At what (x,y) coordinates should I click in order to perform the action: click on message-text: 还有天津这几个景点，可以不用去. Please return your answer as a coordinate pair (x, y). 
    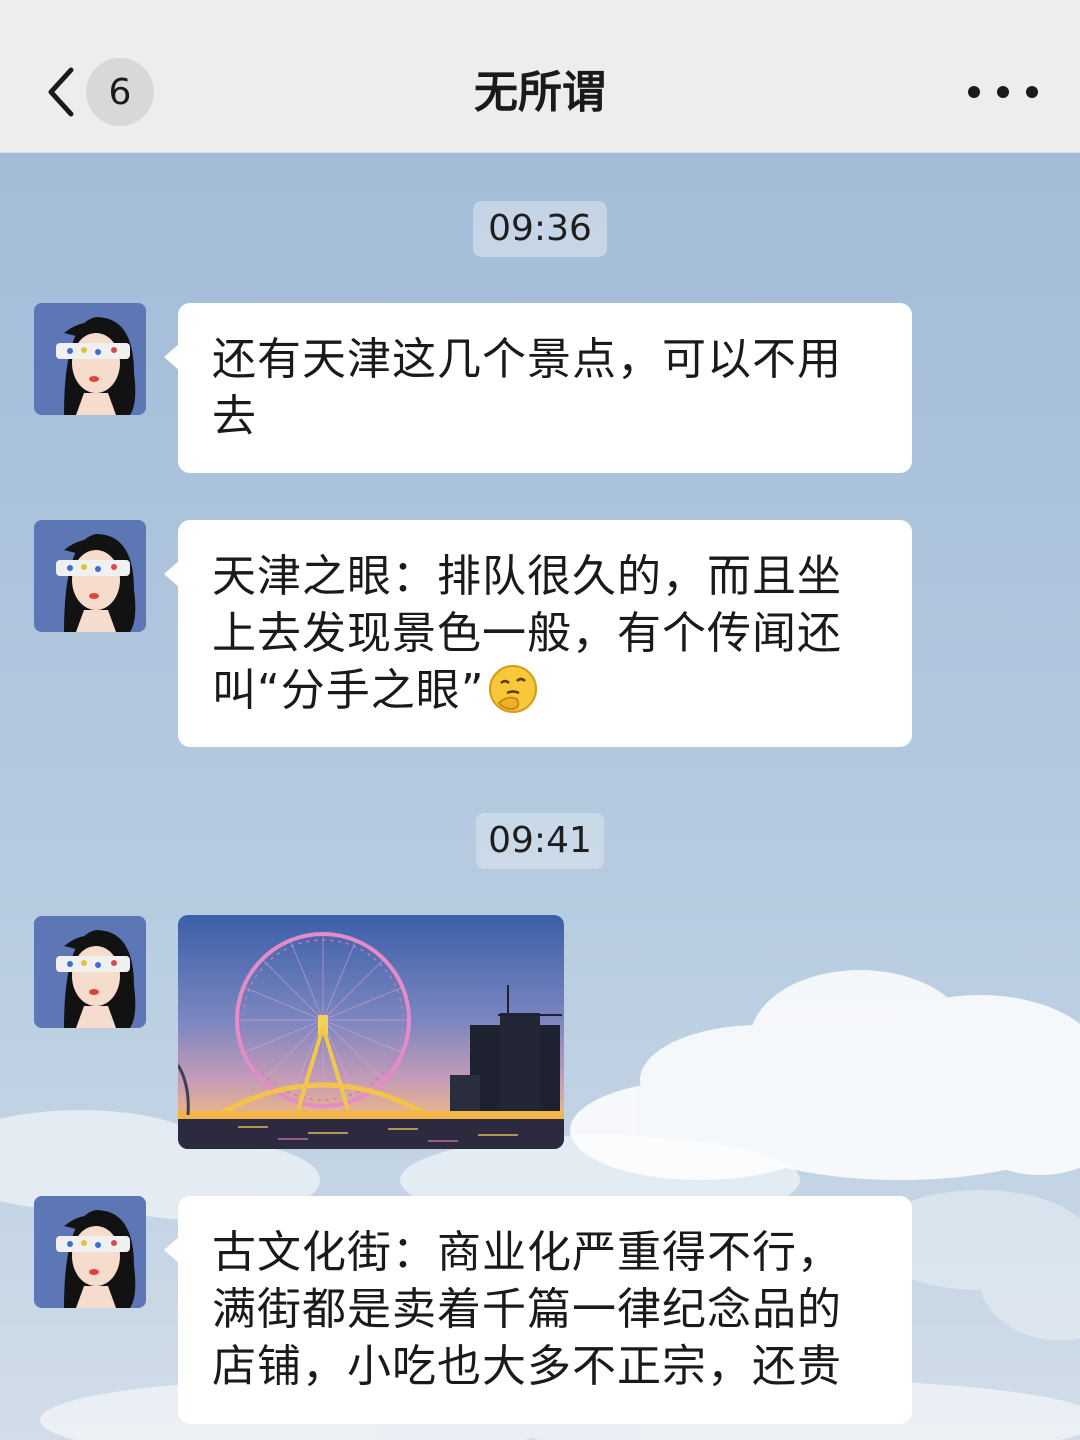
    Looking at the image, I should click on (527, 388).